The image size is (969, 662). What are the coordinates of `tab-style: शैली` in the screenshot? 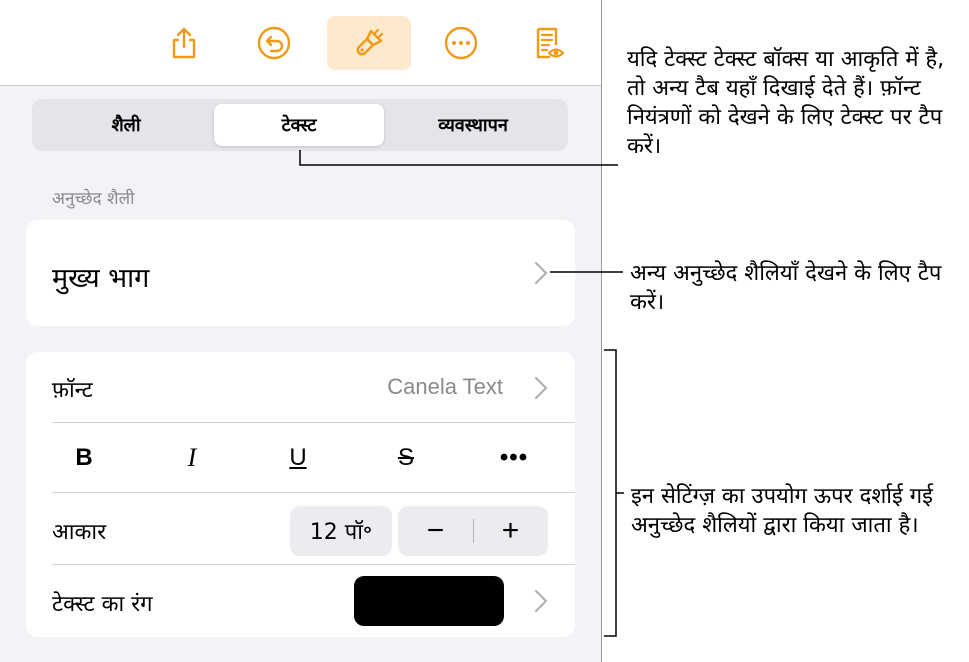 It's located at (126, 125).